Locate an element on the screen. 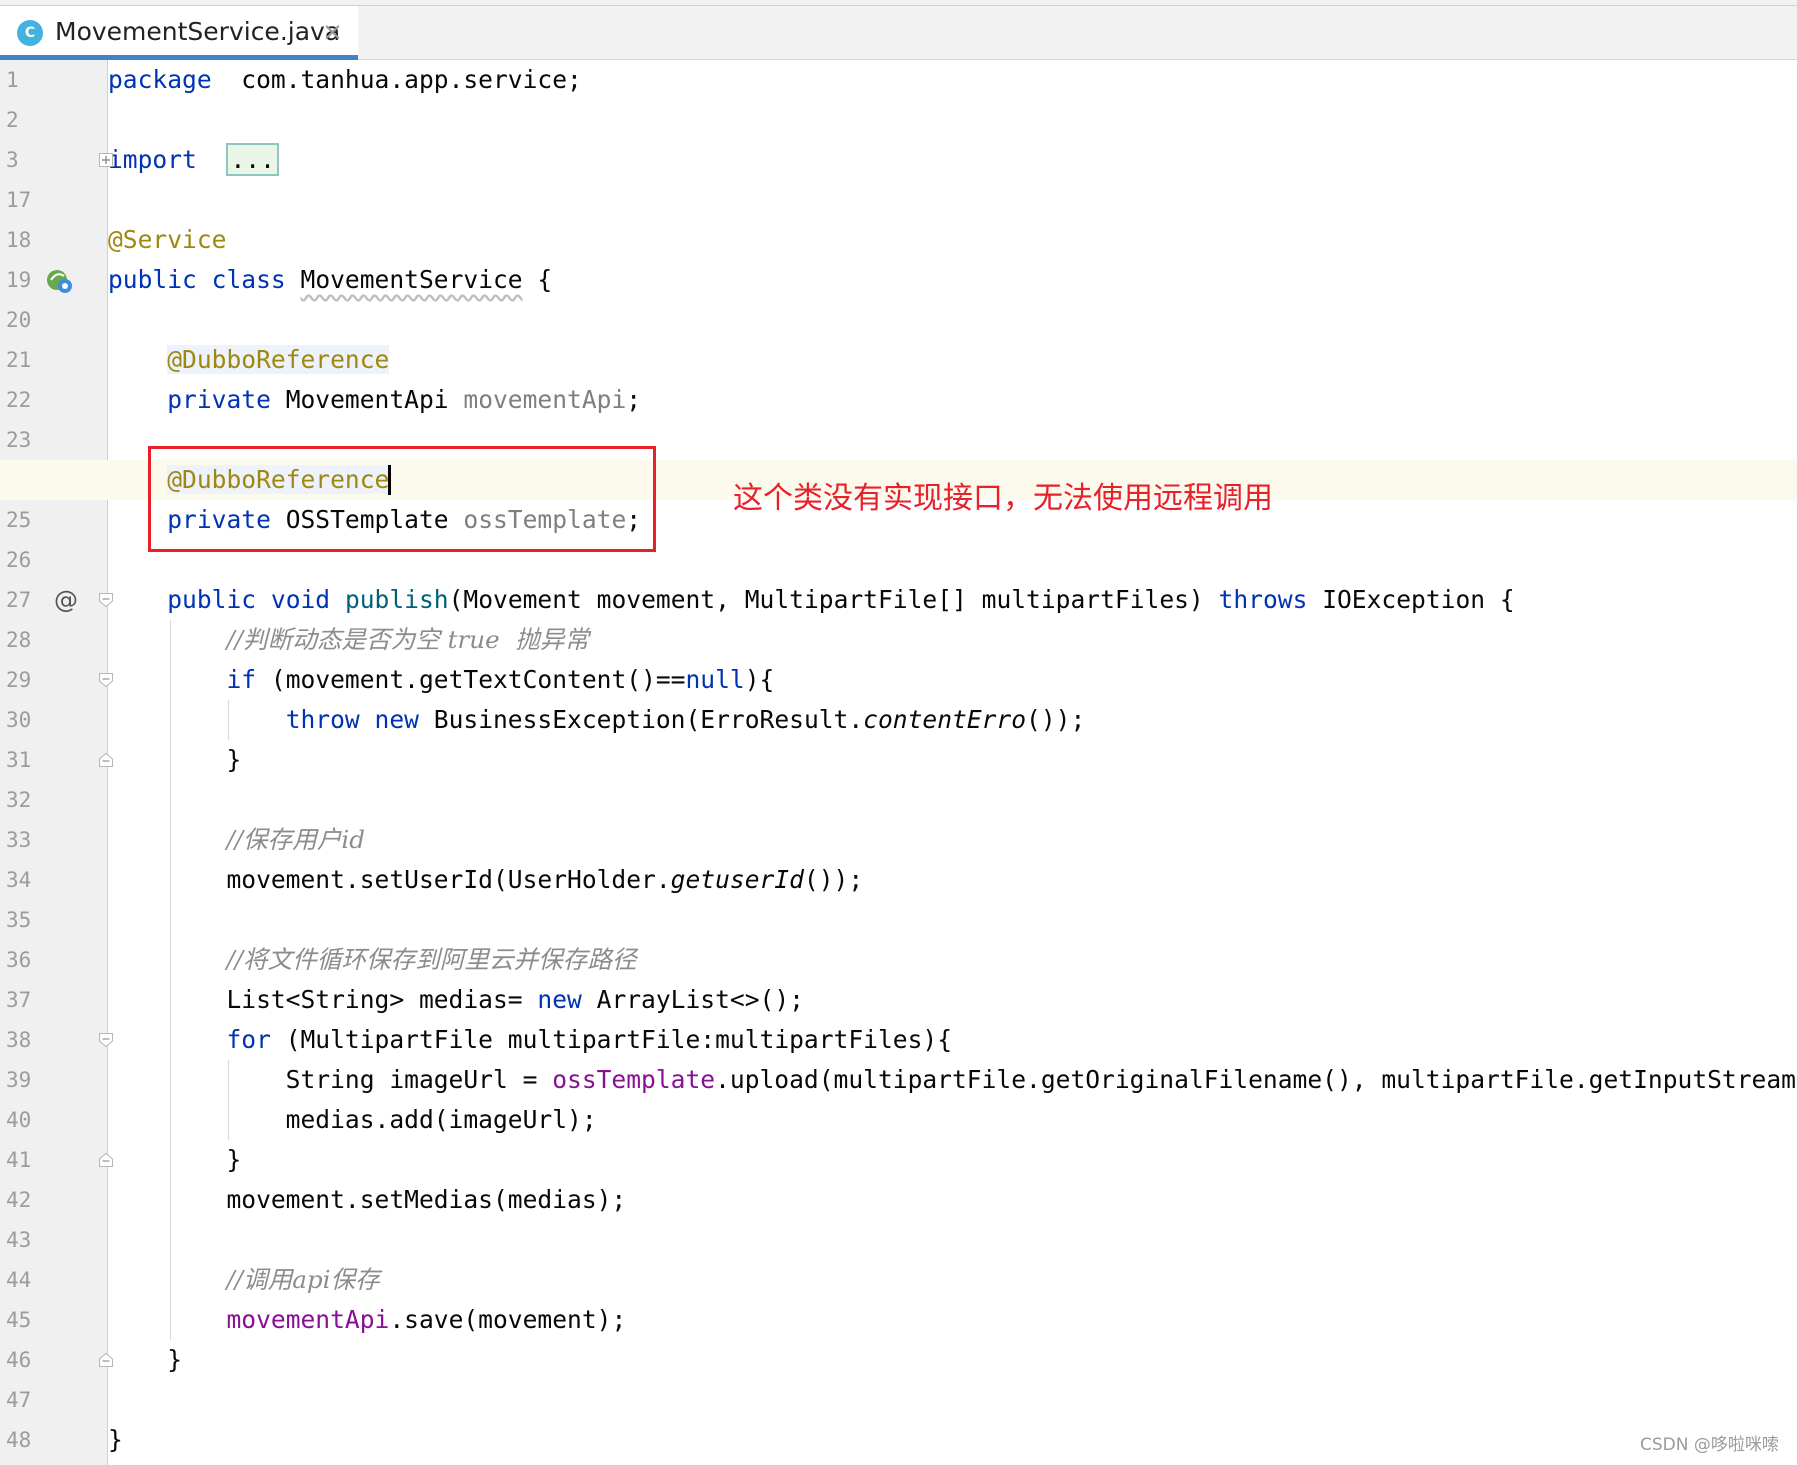 The image size is (1797, 1465). gutter-line: 1 is located at coordinates (54, 80).